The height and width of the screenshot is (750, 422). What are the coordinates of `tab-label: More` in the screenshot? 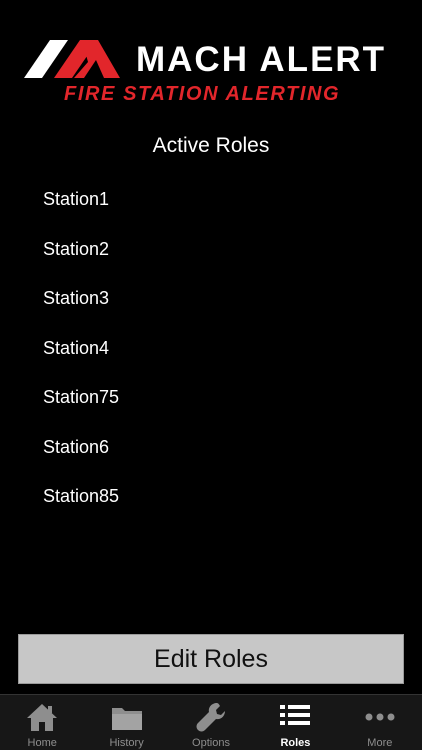 It's located at (380, 743).